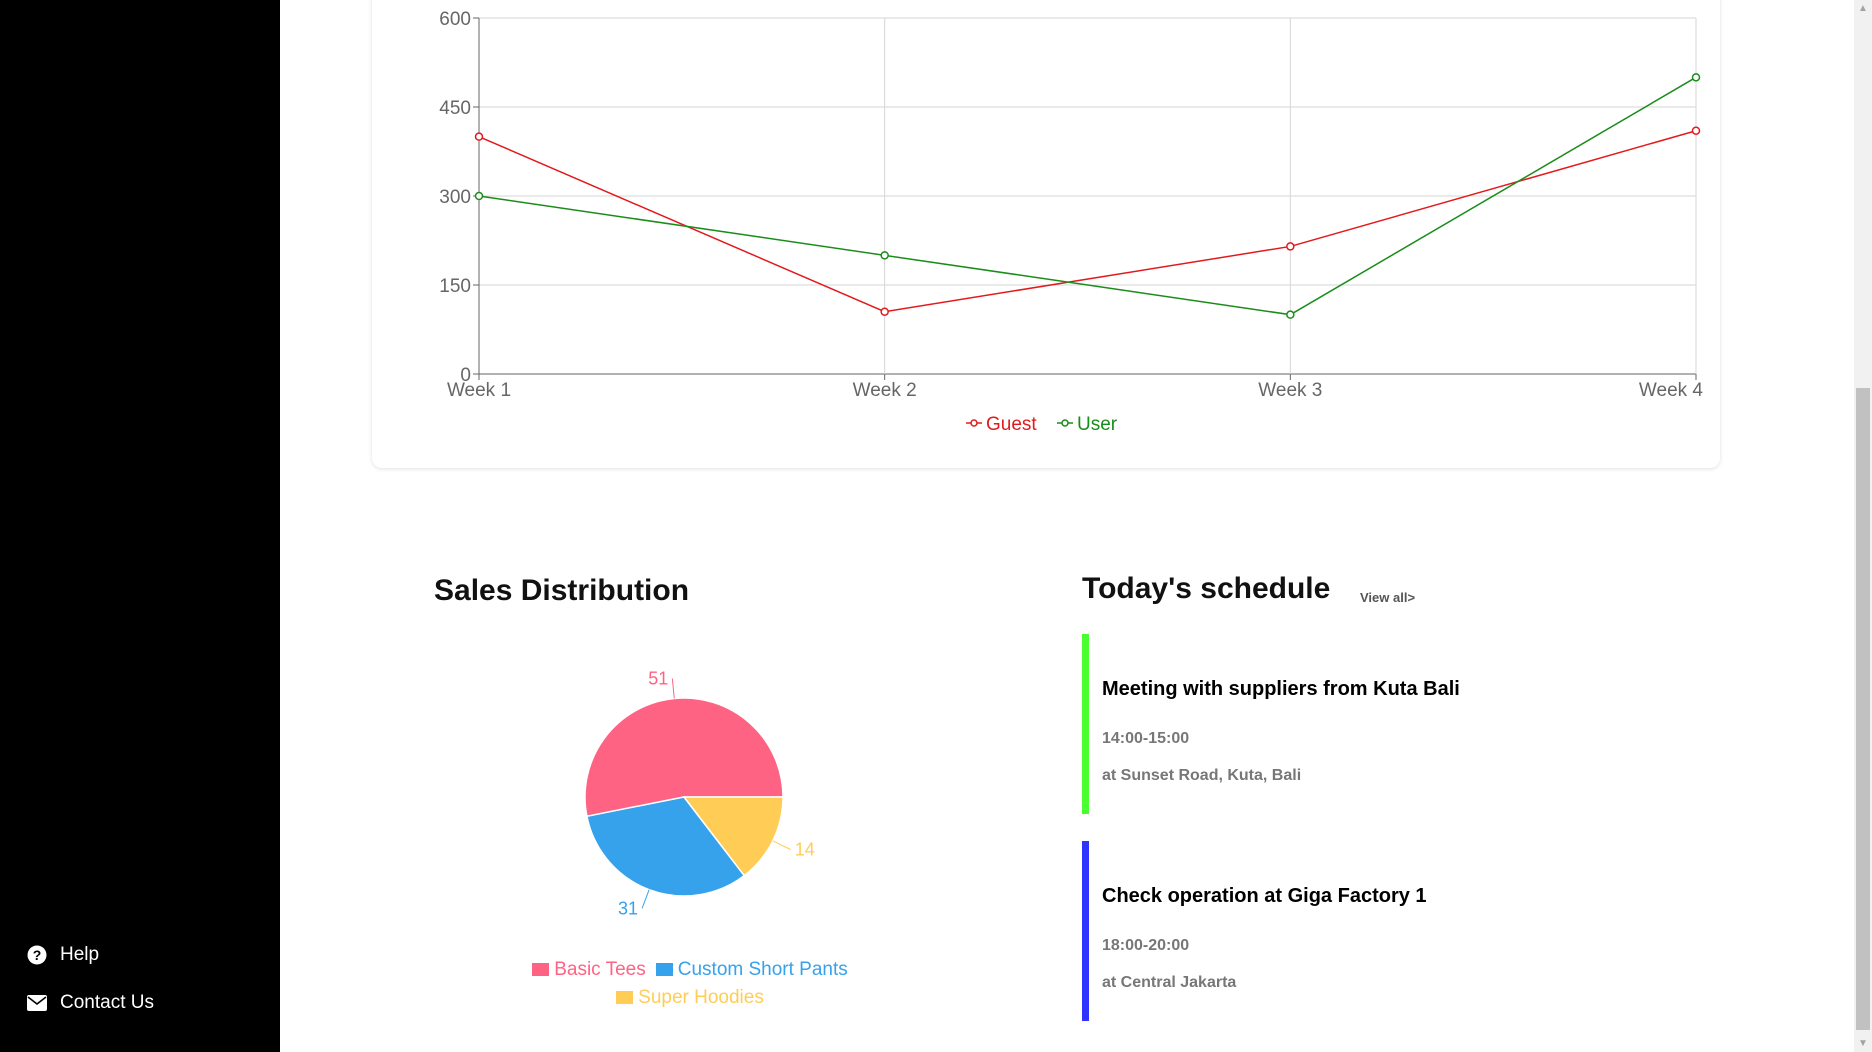 The image size is (1872, 1052). Describe the element at coordinates (1011, 424) in the screenshot. I see `legend-label: Guest` at that location.